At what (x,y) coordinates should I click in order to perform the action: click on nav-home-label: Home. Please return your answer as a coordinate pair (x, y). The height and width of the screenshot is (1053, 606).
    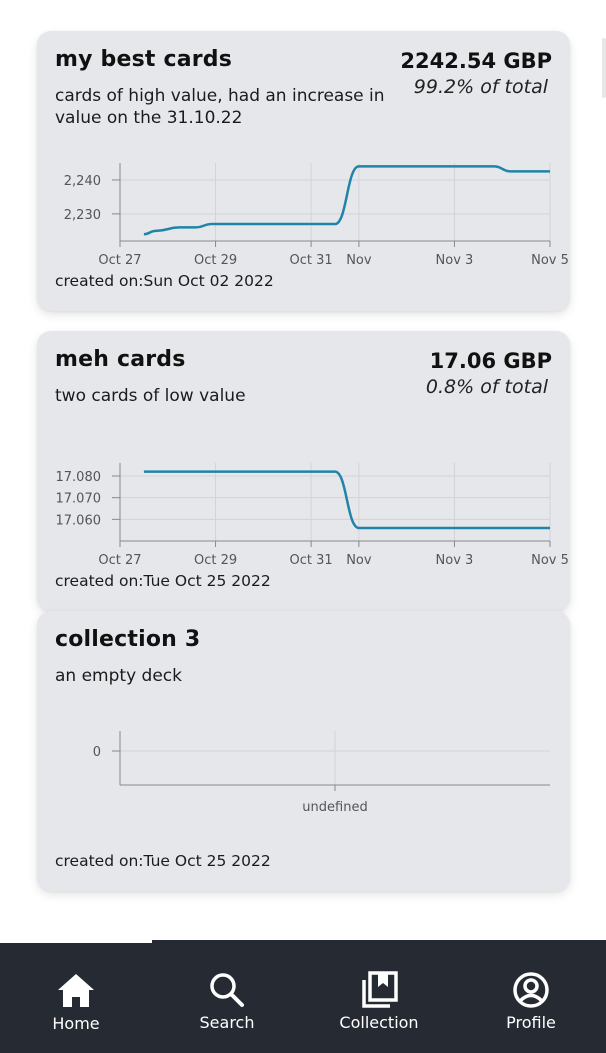
    Looking at the image, I should click on (76, 1023).